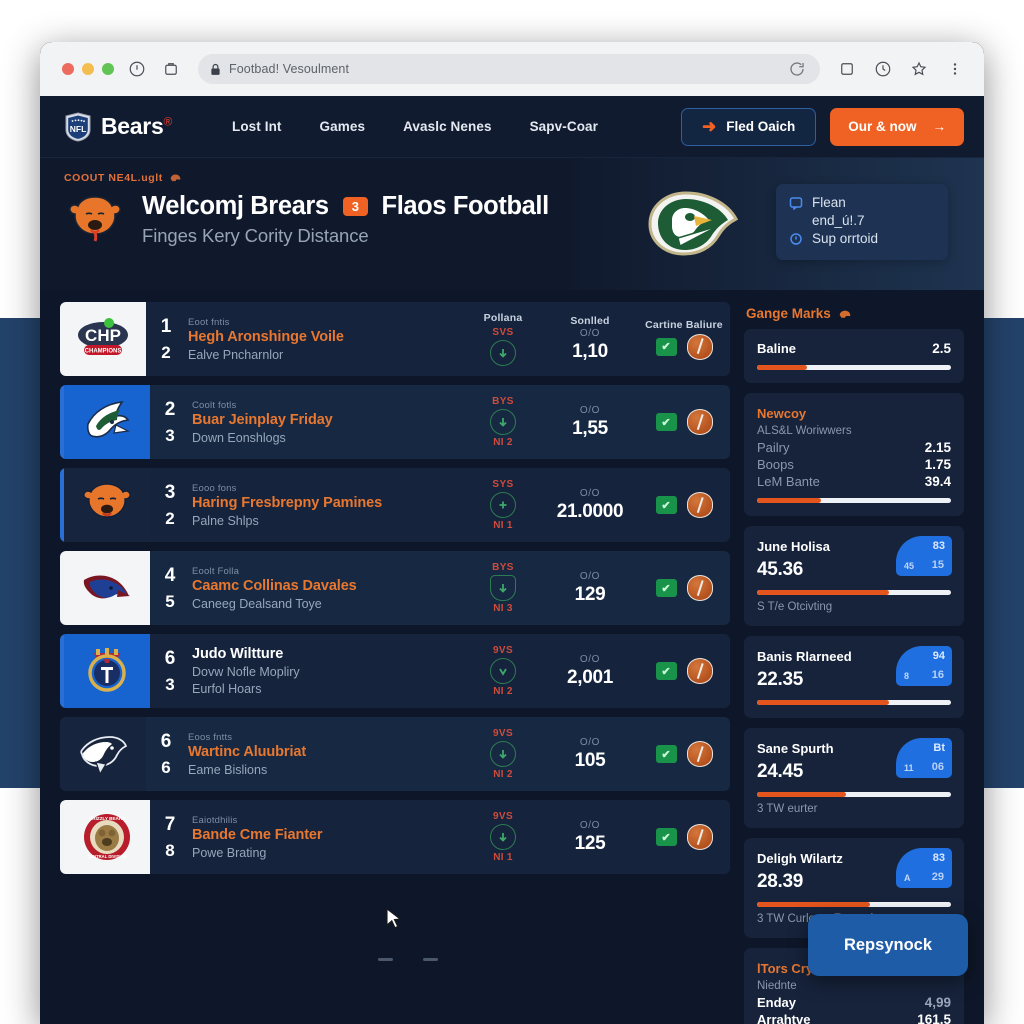 This screenshot has height=1024, width=1024. Describe the element at coordinates (118, 126) in the screenshot. I see `brand-logo: NFL Bears®` at that location.